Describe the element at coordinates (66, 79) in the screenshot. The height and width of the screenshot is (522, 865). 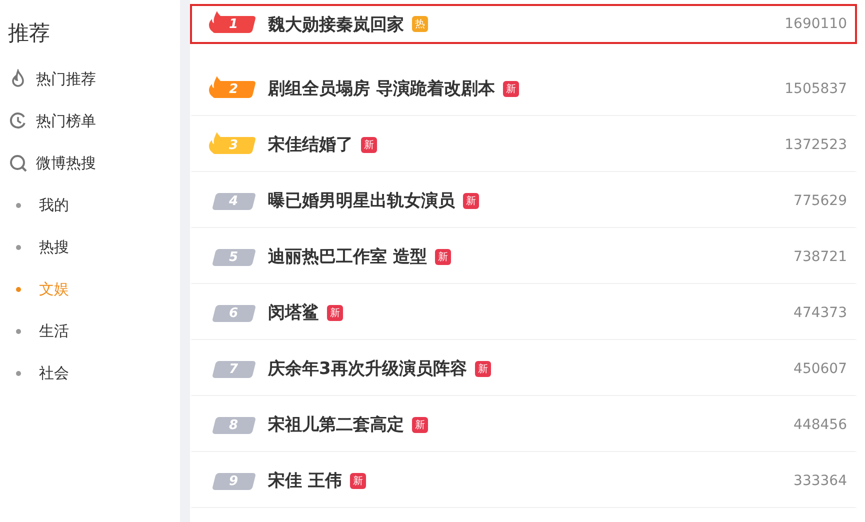
I see `sidebar-item: 热门推荐` at that location.